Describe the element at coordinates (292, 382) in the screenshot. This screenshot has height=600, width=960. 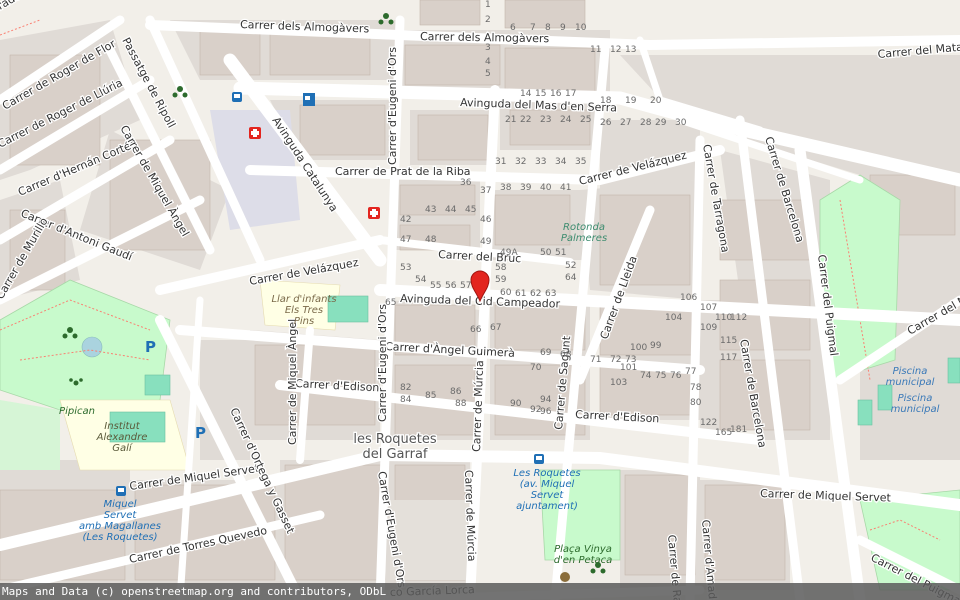
I see `street-label-miquel-angel-south: Carrer de Miquel Àngel` at that location.